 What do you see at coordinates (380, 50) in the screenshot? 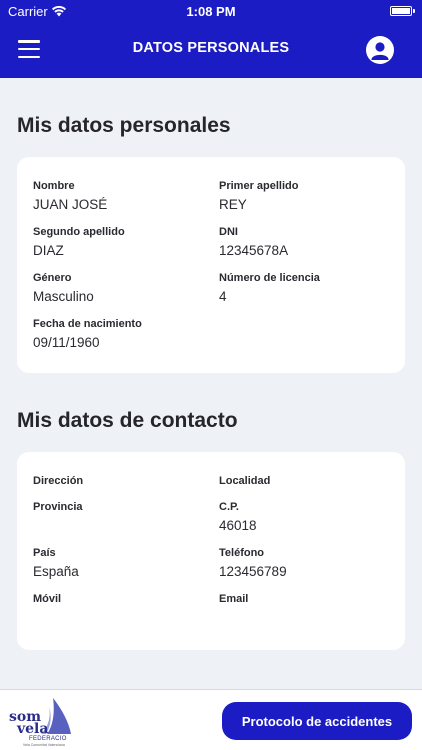
I see `user-profile-icon` at bounding box center [380, 50].